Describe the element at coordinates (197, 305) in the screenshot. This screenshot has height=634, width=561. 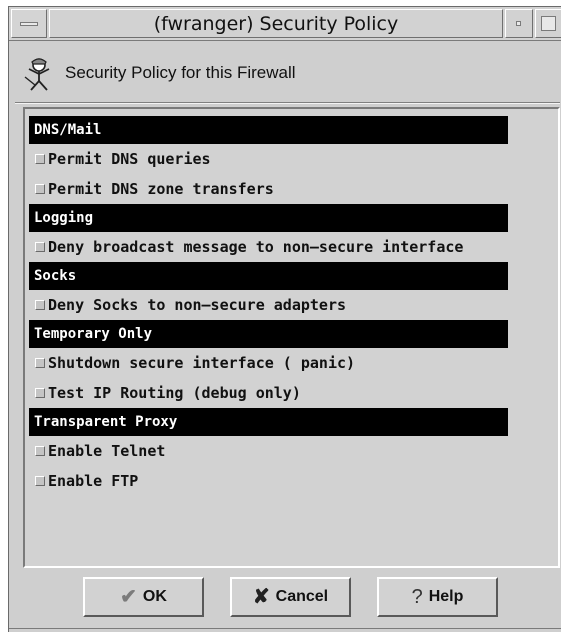
I see `policy-option-label: Deny Socks to non–secure adapters` at that location.